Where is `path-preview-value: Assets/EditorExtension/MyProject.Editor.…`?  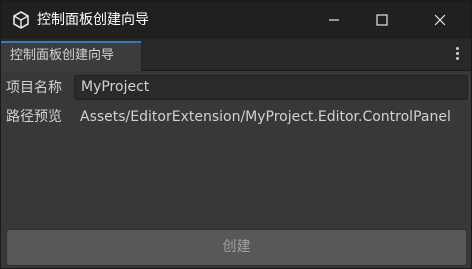 path-preview-value: Assets/EditorExtension/MyProject.Editor.… is located at coordinates (265, 117).